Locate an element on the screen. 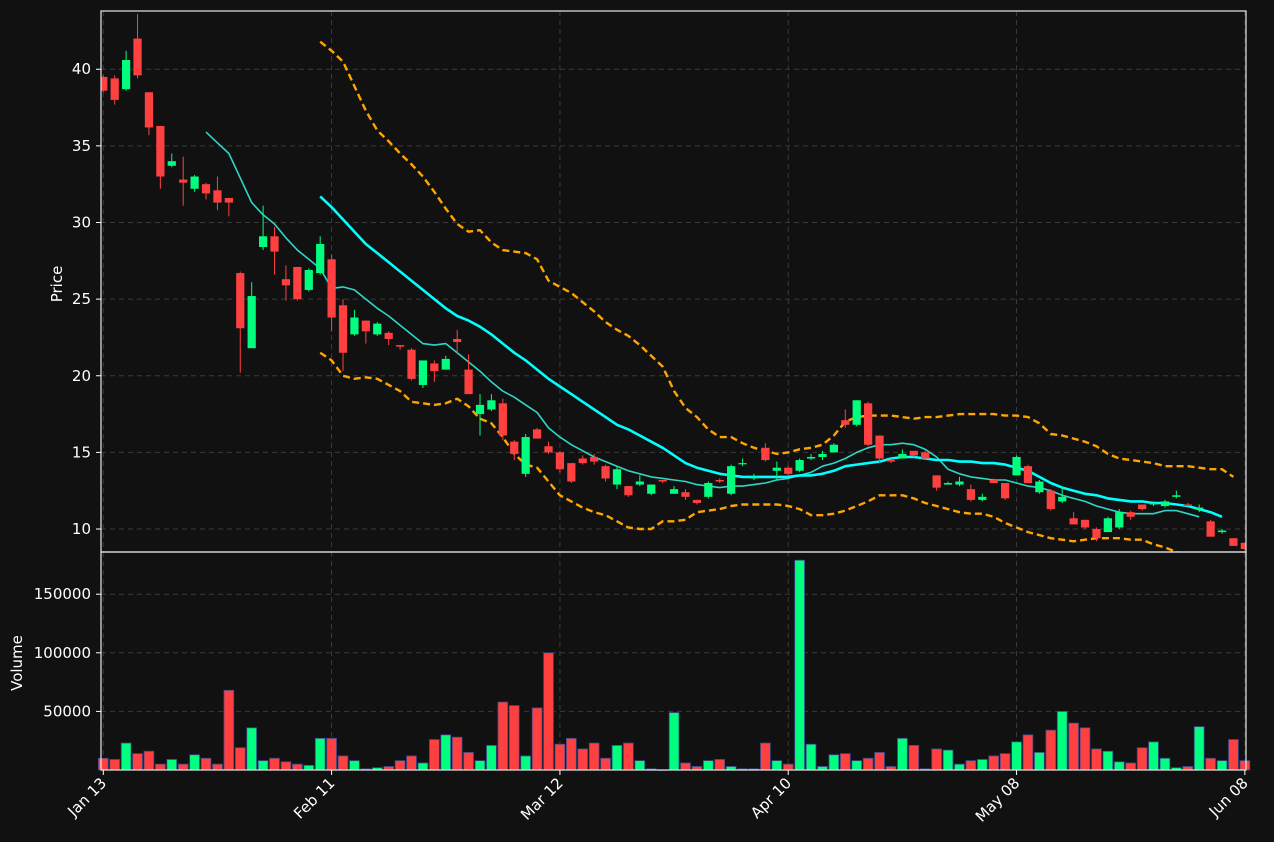 This screenshot has height=842, width=1274. price-tick-label: 15 is located at coordinates (81, 452).